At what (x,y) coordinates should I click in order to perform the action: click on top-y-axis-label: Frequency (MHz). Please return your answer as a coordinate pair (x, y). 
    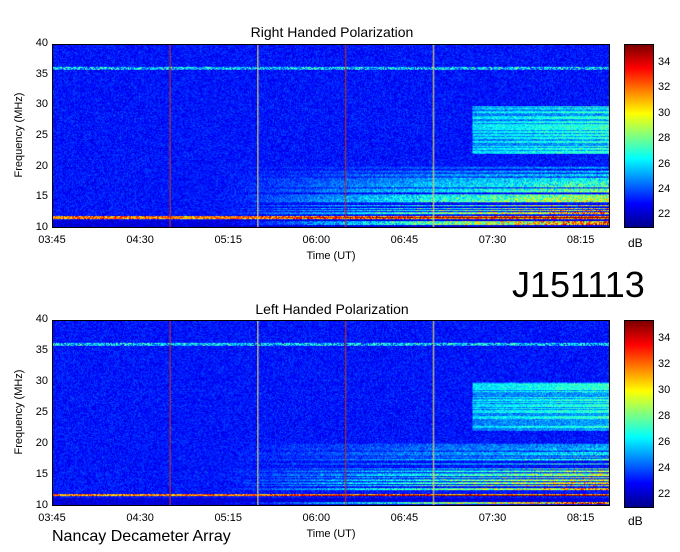
    Looking at the image, I should click on (19, 135).